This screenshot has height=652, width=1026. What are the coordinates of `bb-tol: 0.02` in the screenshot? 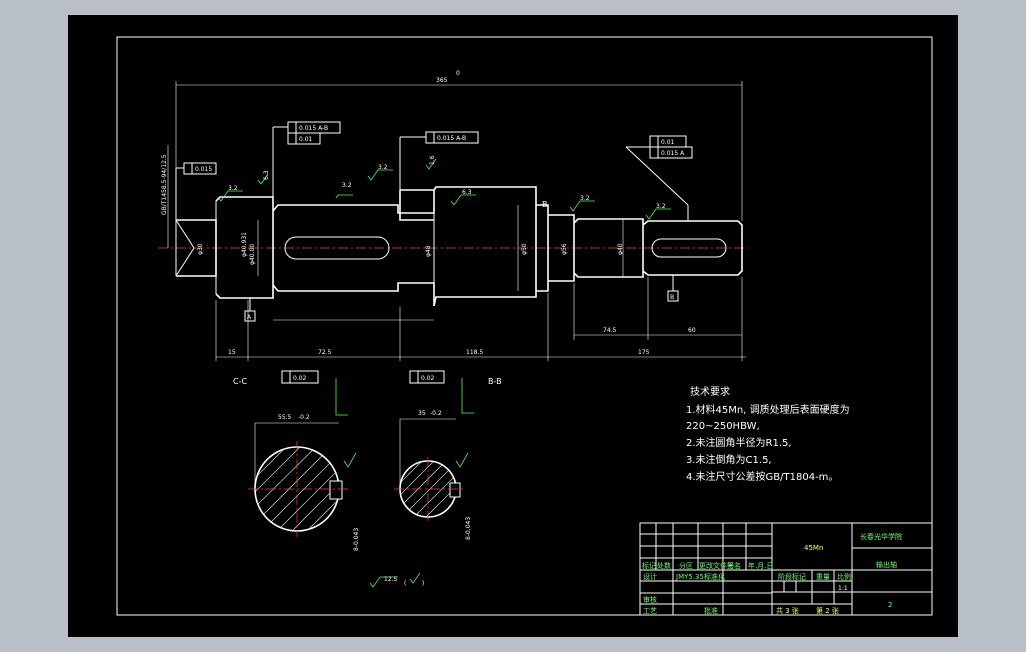 It's located at (428, 378).